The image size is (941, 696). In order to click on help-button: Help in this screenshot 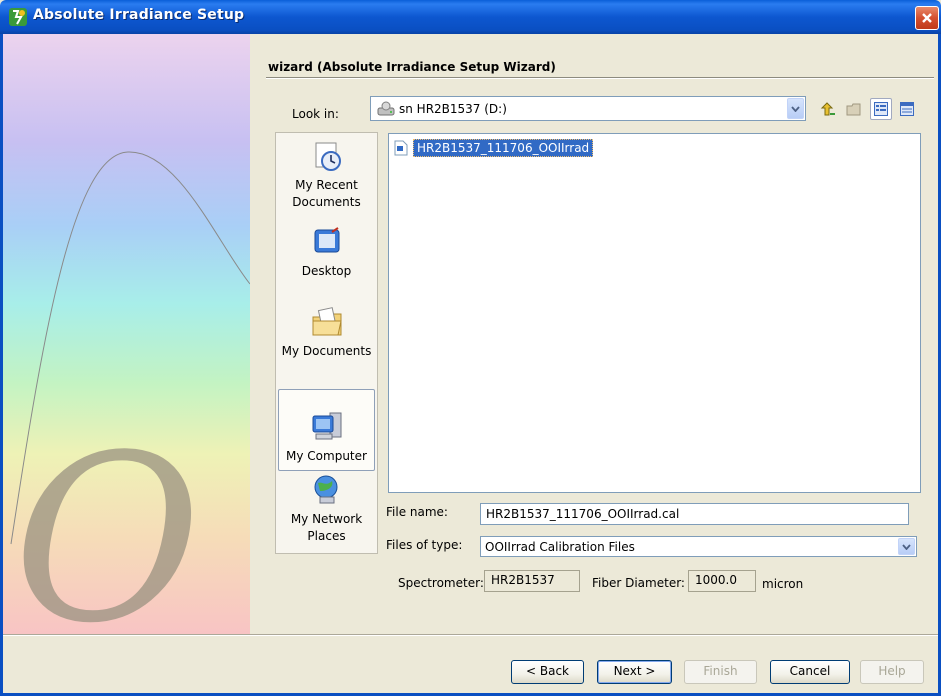, I will do `click(892, 672)`.